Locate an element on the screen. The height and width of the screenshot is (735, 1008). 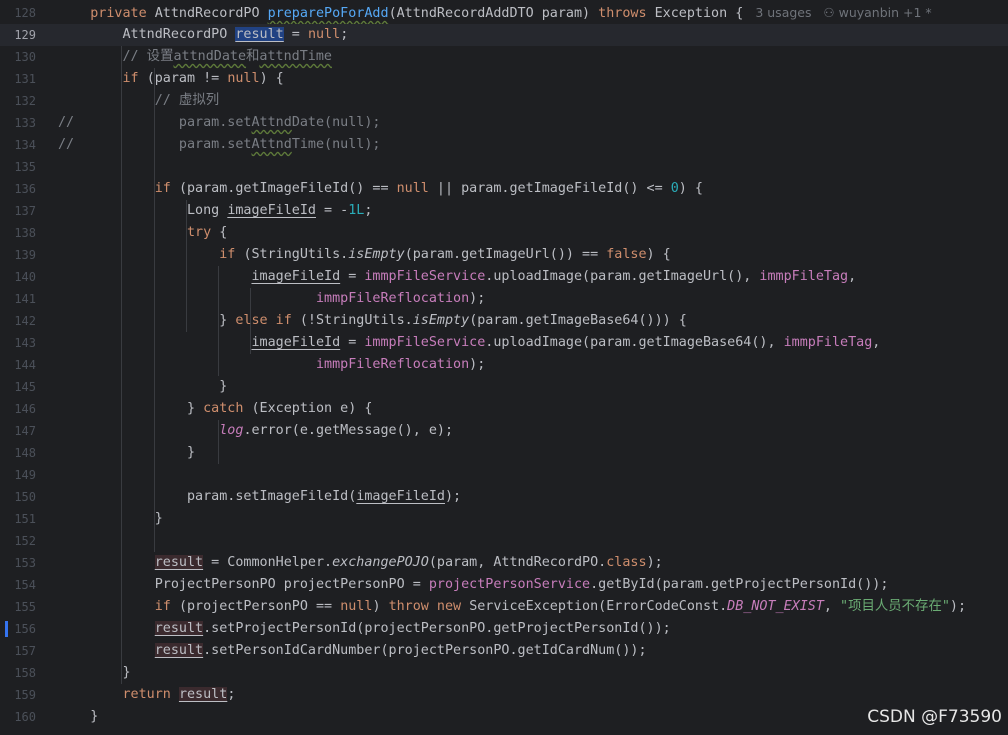
code-line: 133 // param.setAttndDate(null); is located at coordinates (504, 123).